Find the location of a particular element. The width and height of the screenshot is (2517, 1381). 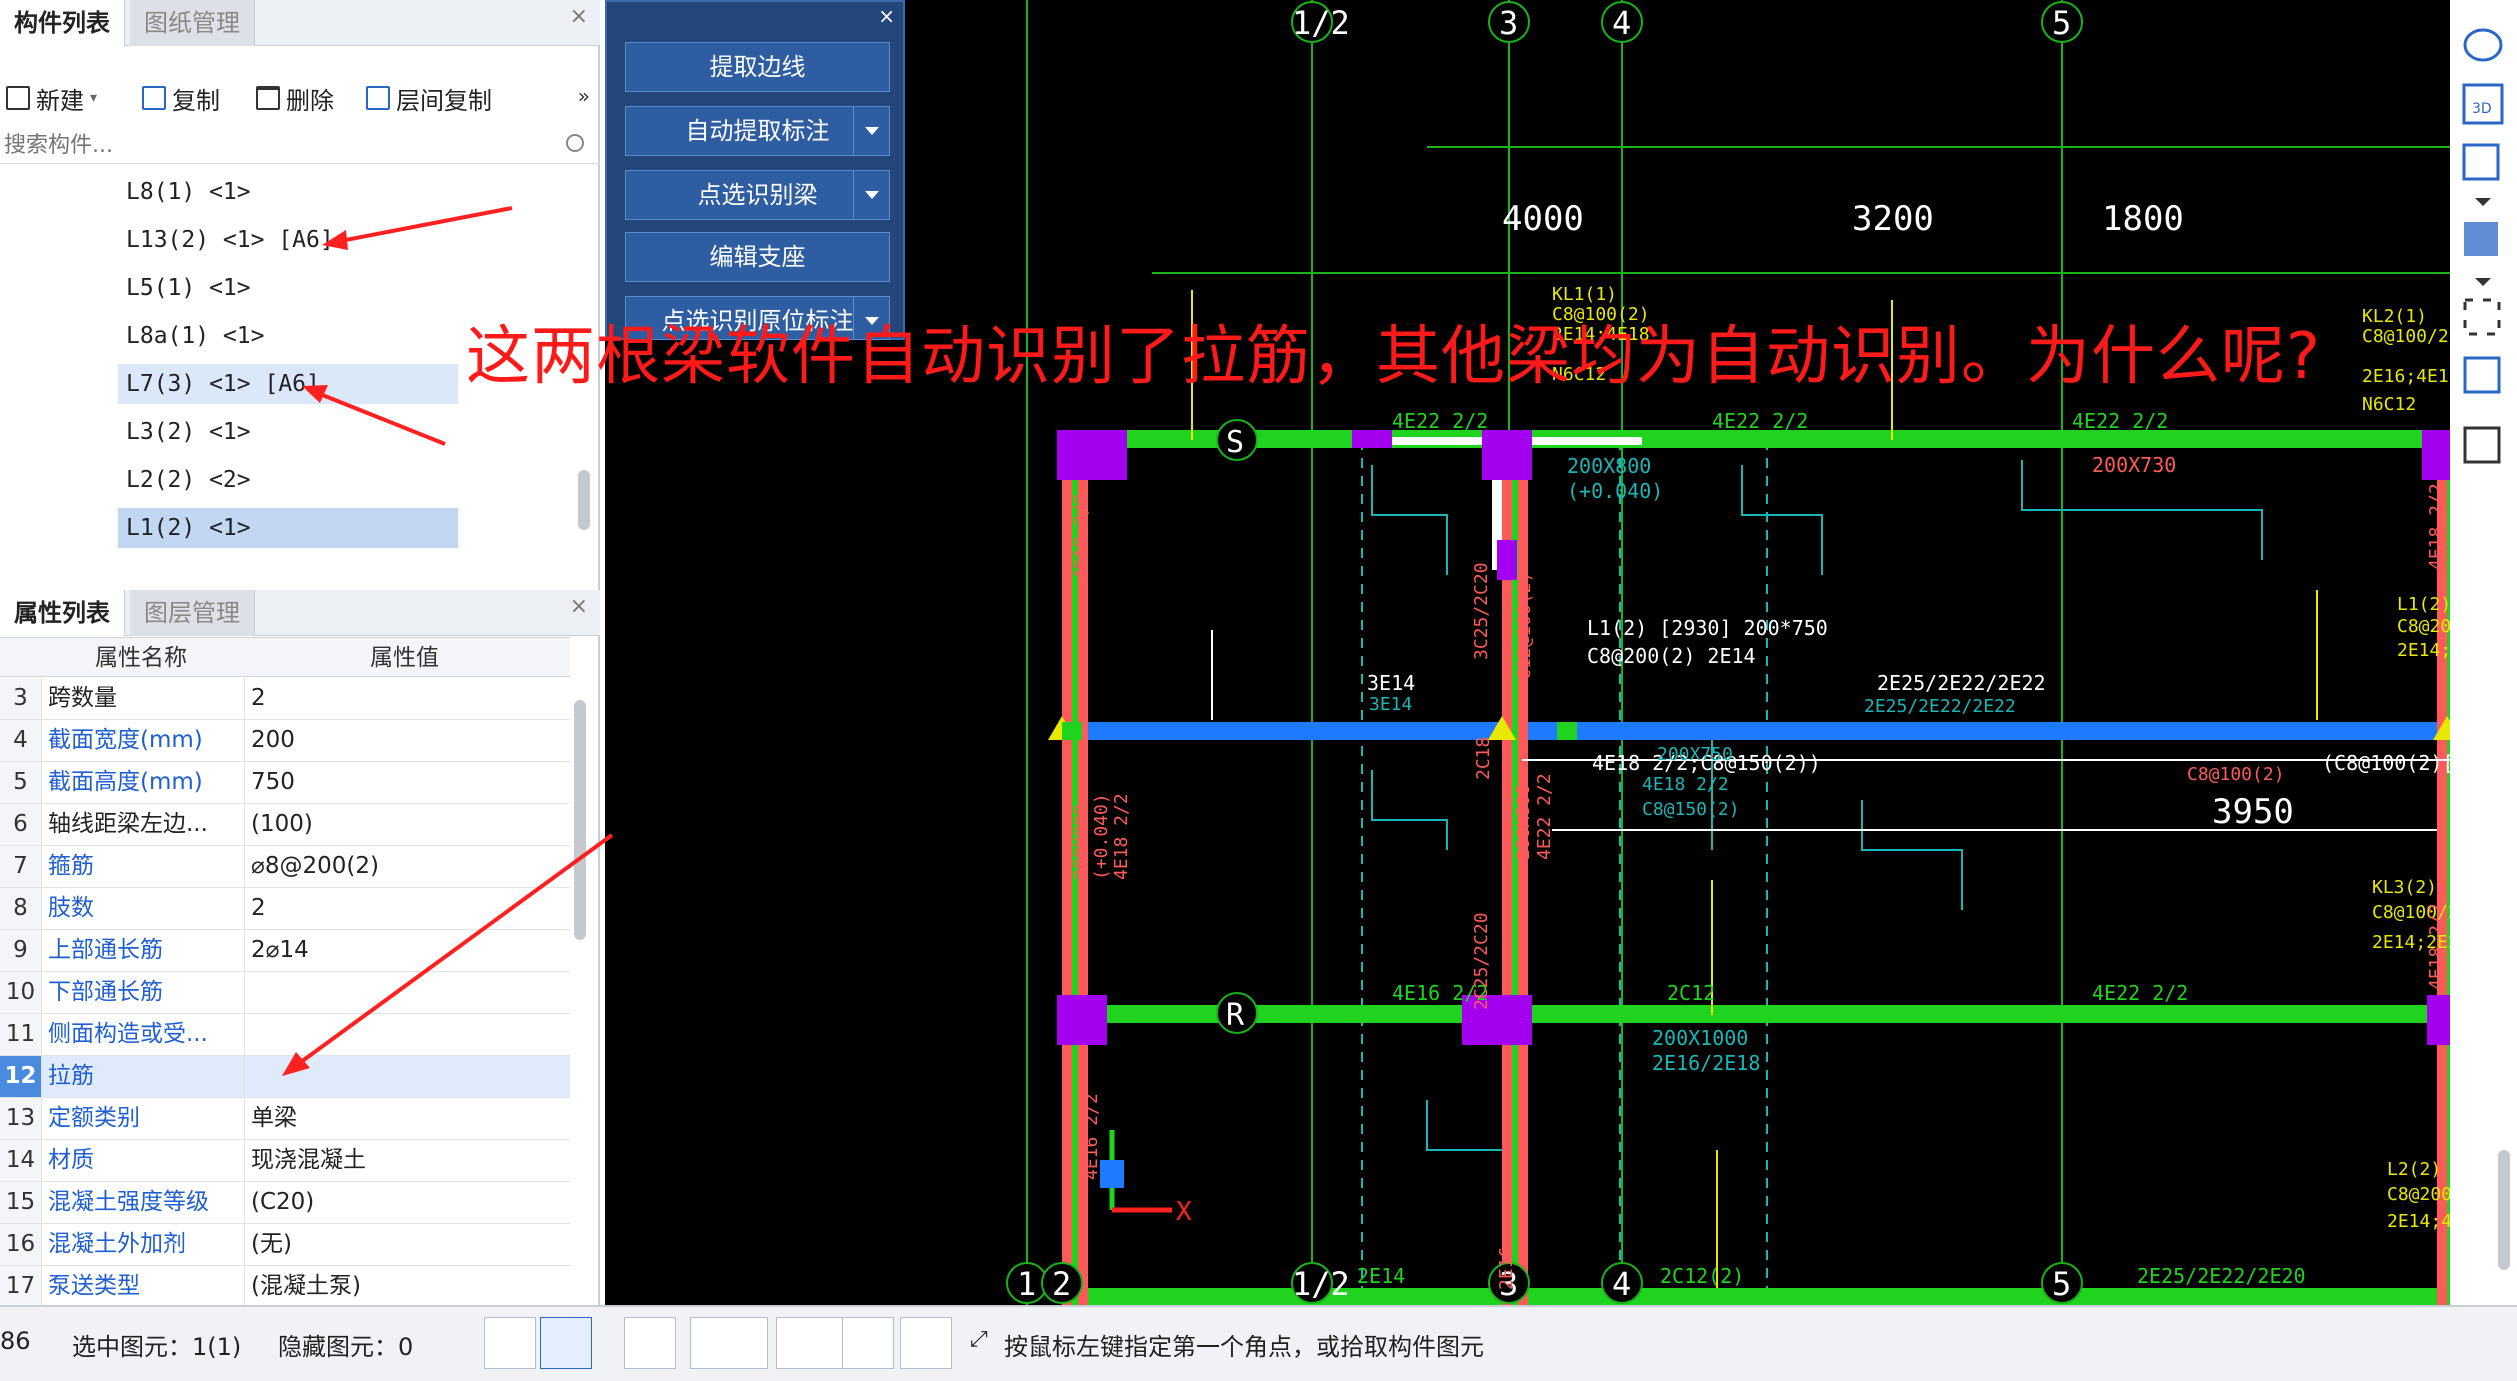

orbit-icon is located at coordinates (2483, 45).